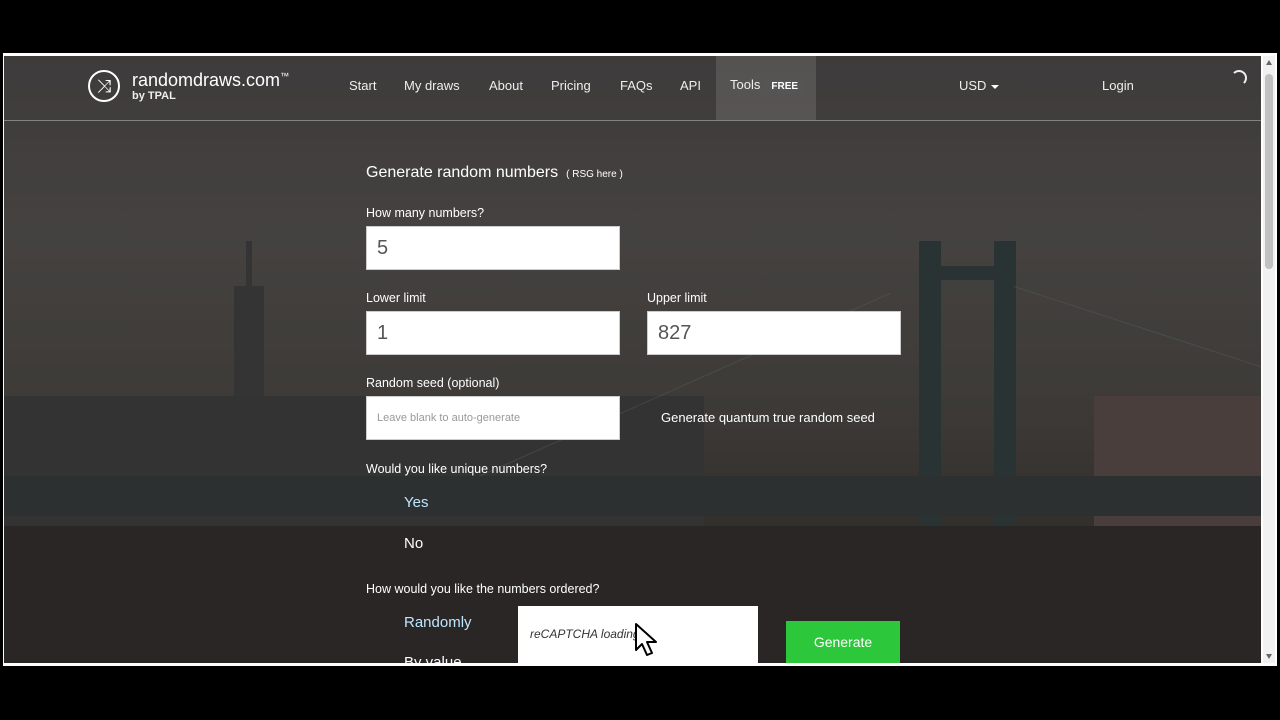 This screenshot has height=720, width=1280. What do you see at coordinates (1269, 62) in the screenshot?
I see `scroll-up-icon` at bounding box center [1269, 62].